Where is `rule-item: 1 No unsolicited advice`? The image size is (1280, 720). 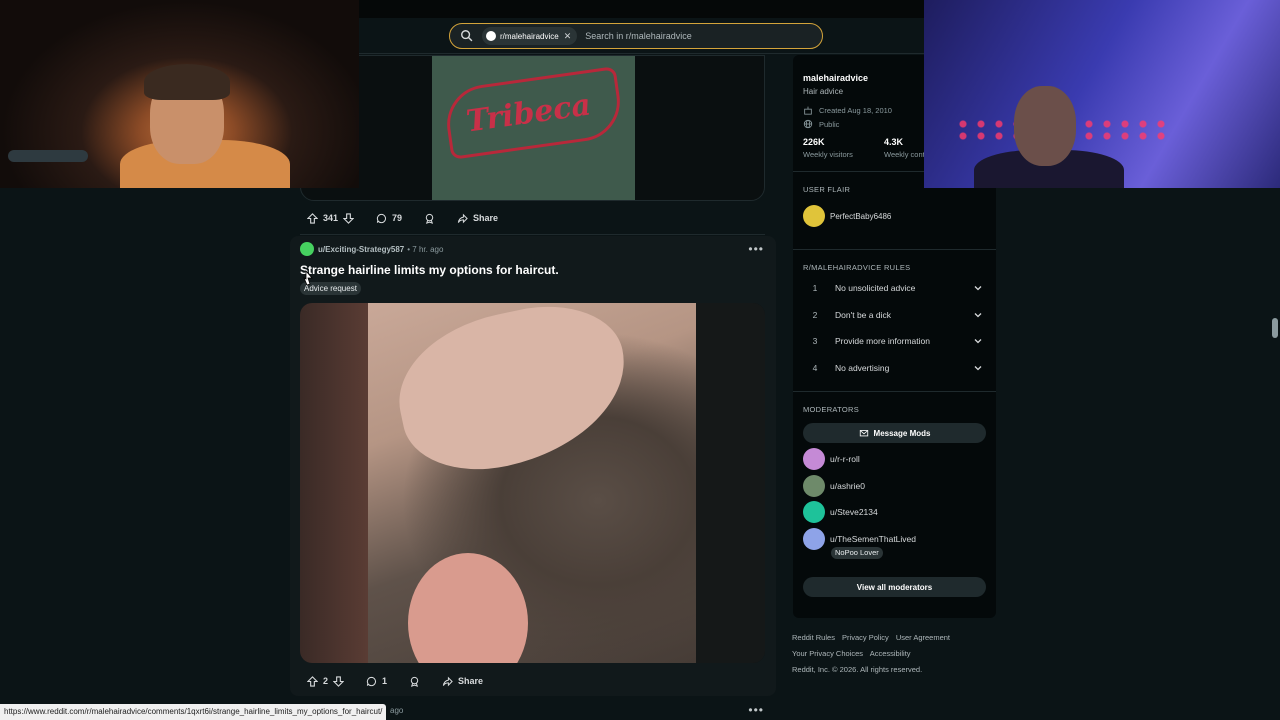
rule-item: 1 No unsolicited advice is located at coordinates (893, 288).